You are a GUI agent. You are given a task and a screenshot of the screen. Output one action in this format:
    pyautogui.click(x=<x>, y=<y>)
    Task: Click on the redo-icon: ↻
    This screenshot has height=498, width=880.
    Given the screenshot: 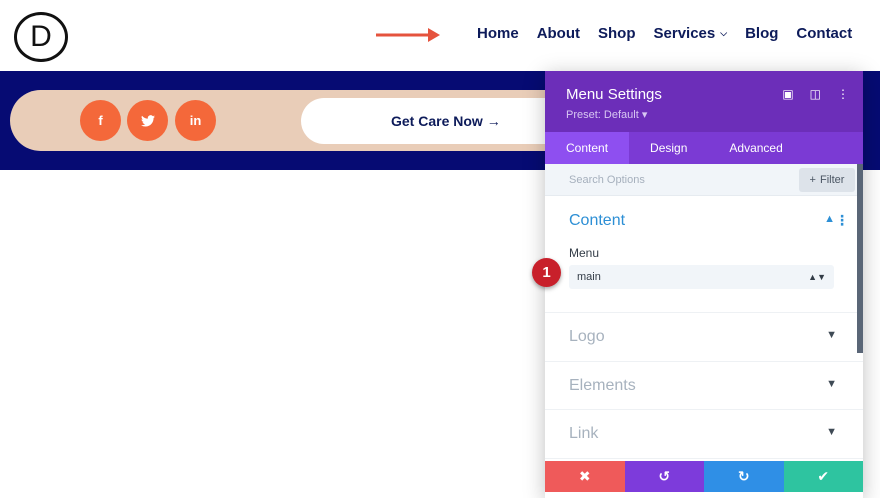 What is the action you would take?
    pyautogui.click(x=743, y=476)
    